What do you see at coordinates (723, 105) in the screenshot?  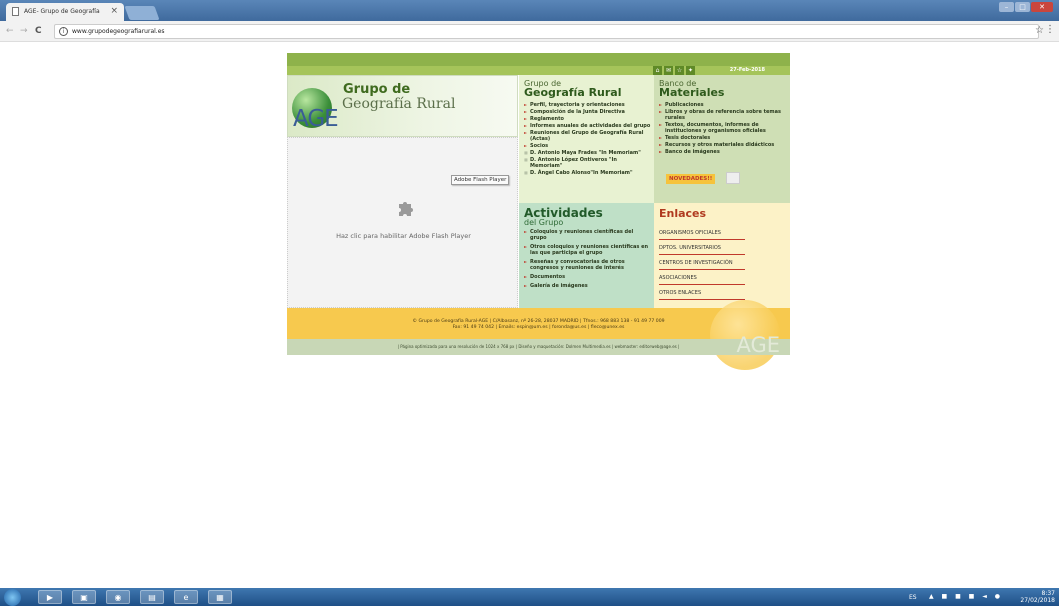 I see `banco-link: Publicaciones` at bounding box center [723, 105].